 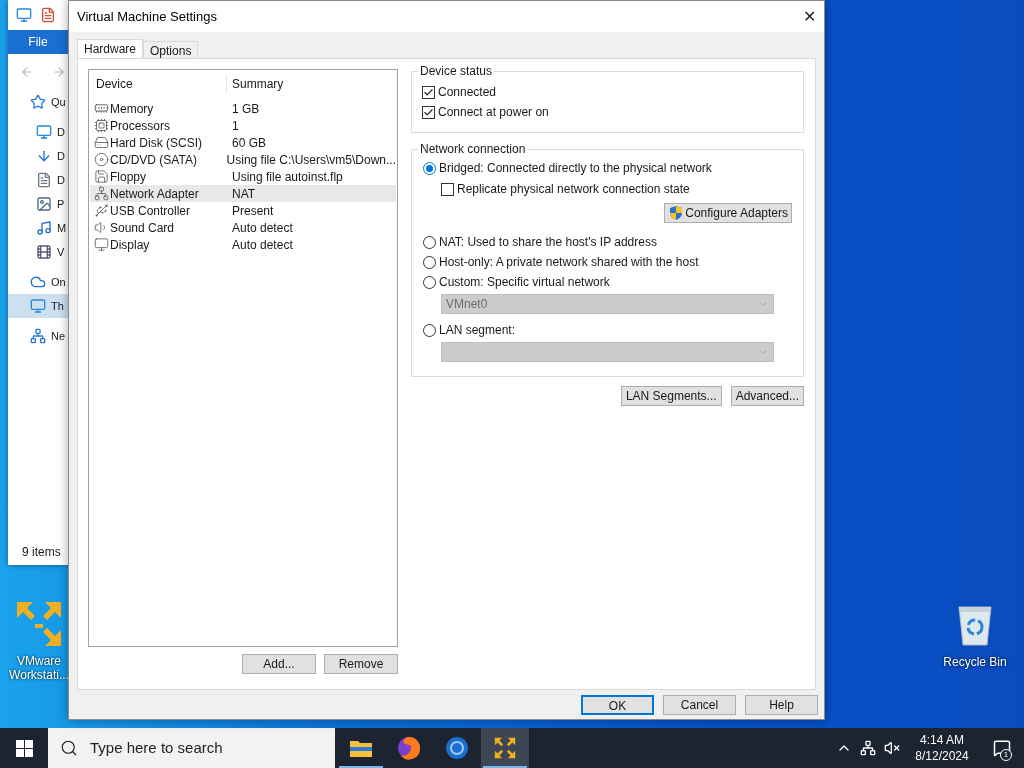 What do you see at coordinates (257, 84) in the screenshot?
I see `column-header: Summary` at bounding box center [257, 84].